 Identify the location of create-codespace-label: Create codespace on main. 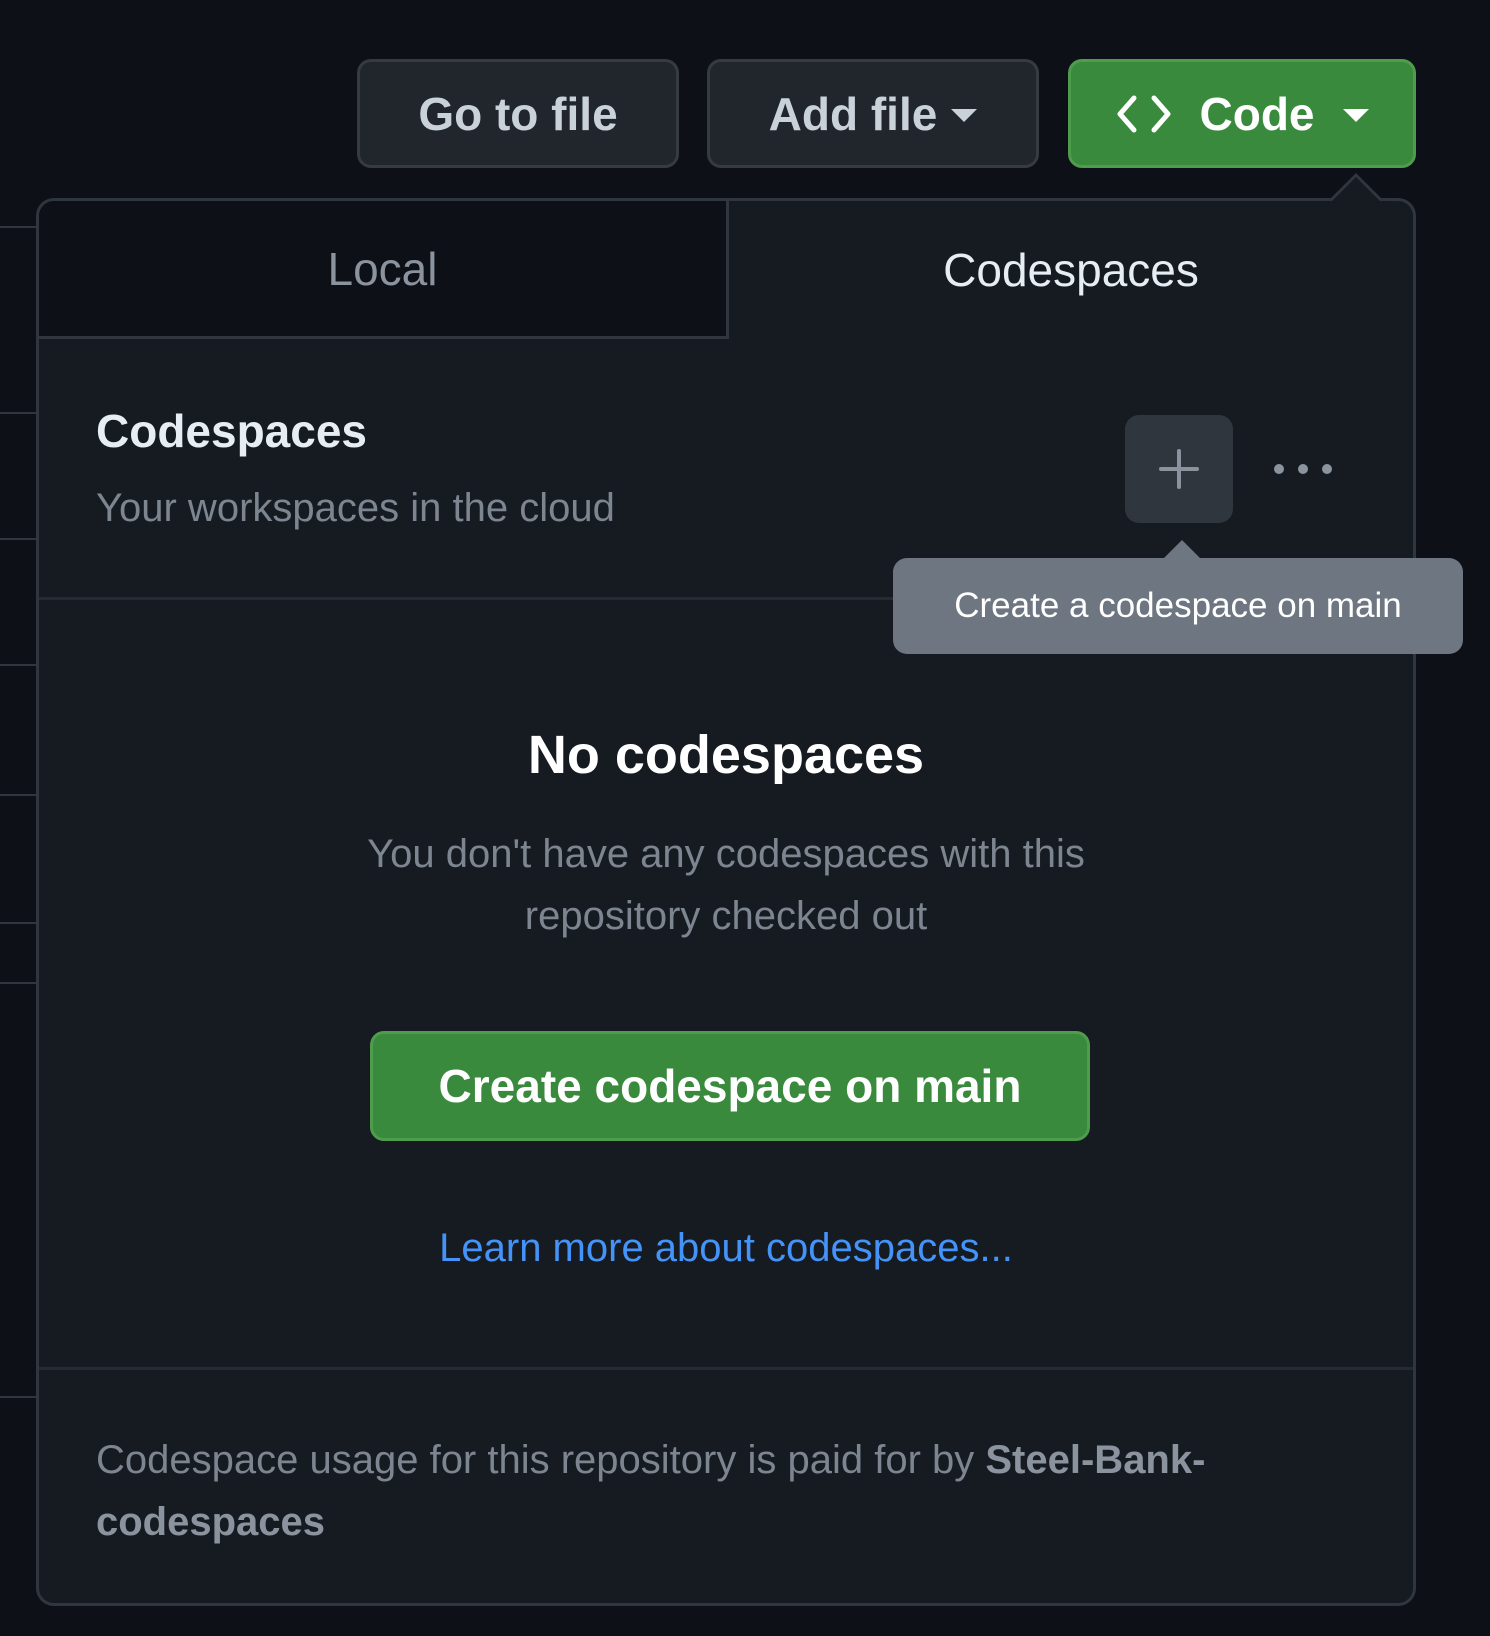
(730, 1086).